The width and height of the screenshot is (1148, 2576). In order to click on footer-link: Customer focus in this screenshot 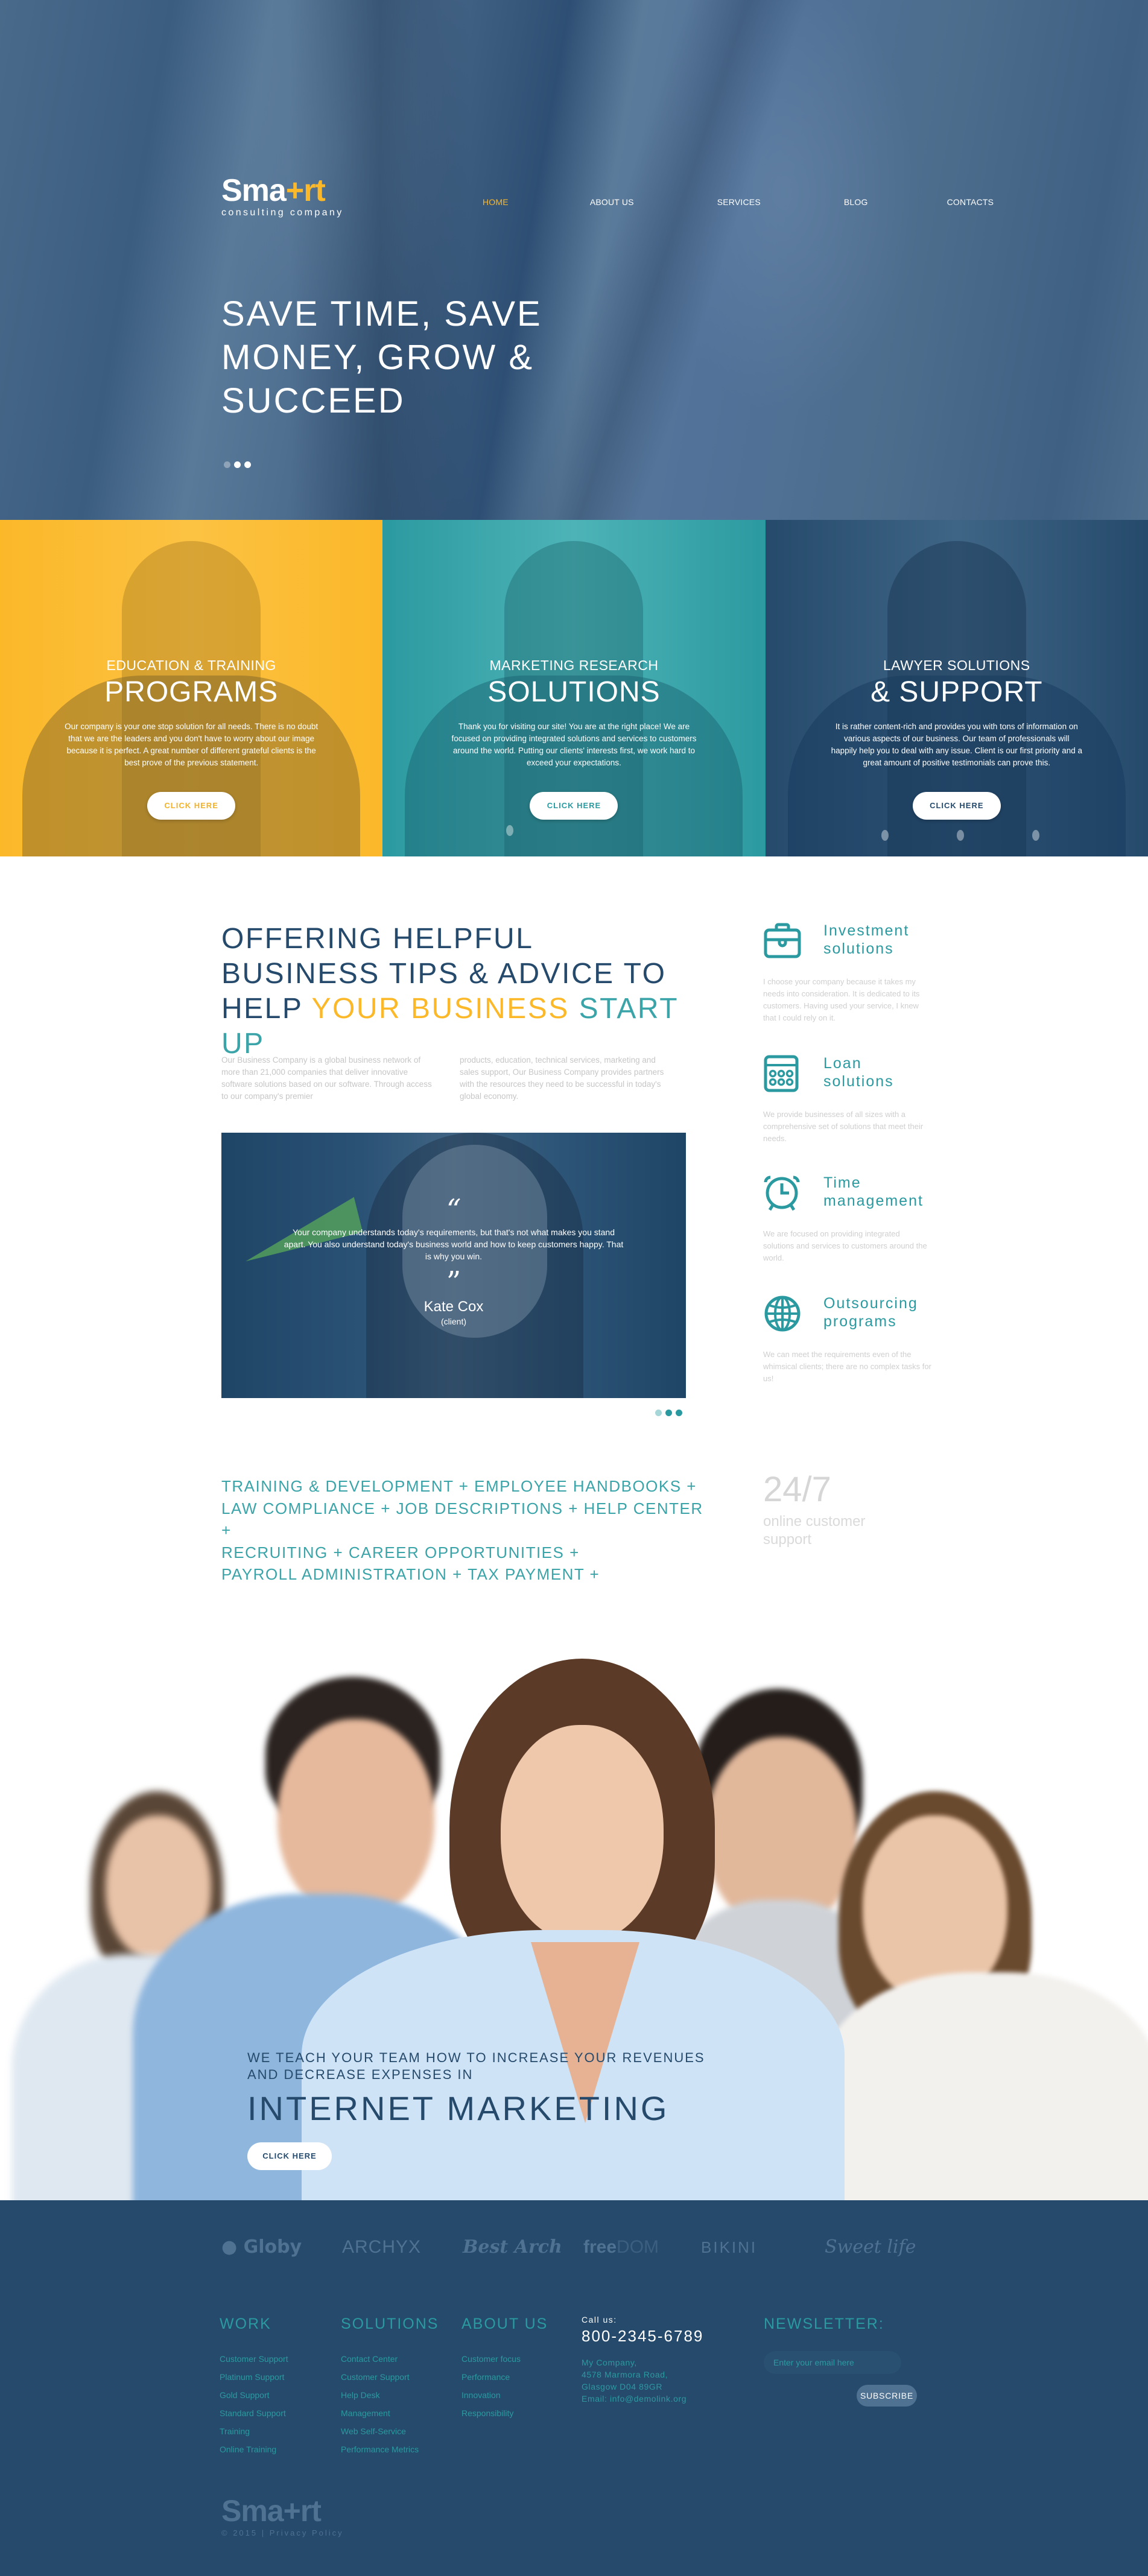, I will do `click(504, 2359)`.